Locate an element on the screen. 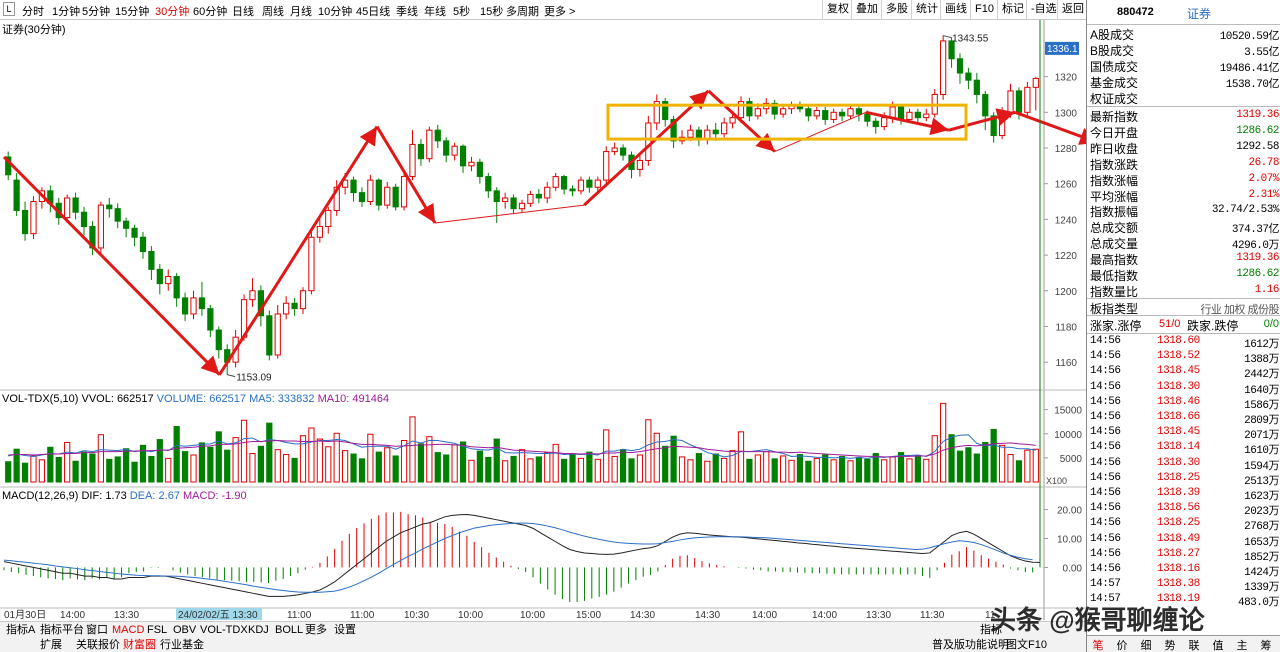 This screenshot has width=1280, height=652. toolbar-button: 画线 is located at coordinates (955, 10).